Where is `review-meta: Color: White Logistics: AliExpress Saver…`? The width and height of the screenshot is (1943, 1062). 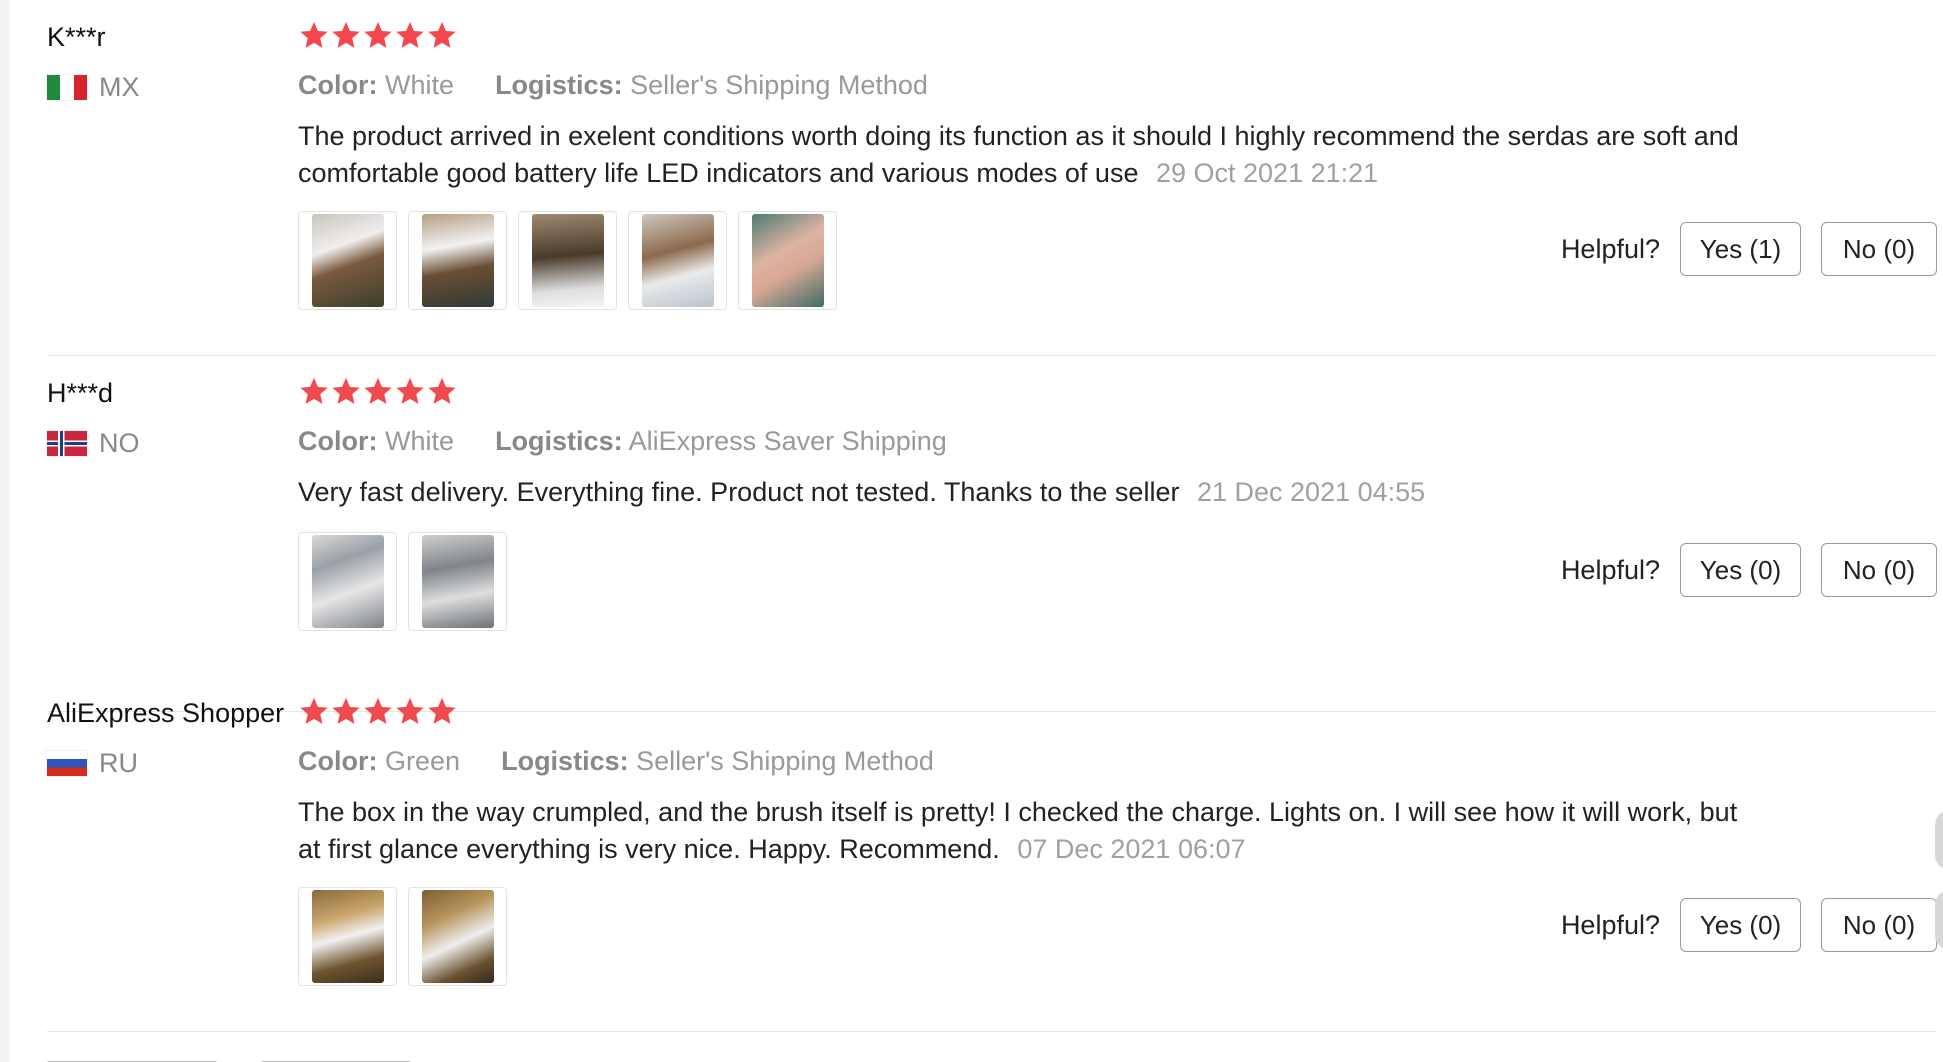
review-meta: Color: White Logistics: AliExpress Saver… is located at coordinates (622, 441).